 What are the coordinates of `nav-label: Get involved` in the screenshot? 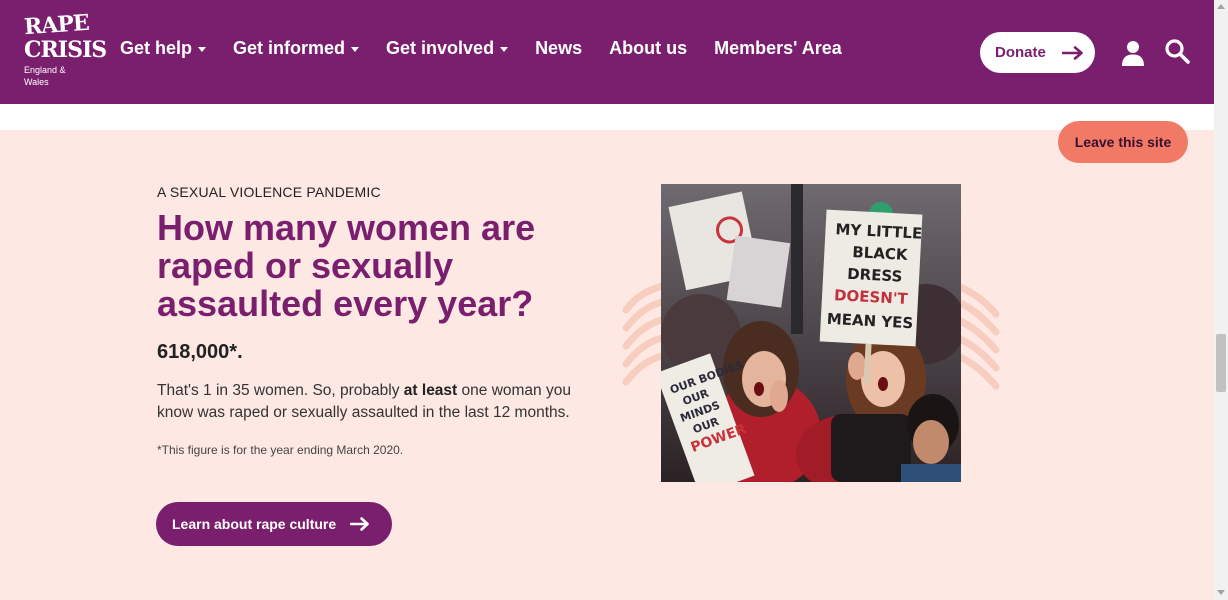 It's located at (440, 48).